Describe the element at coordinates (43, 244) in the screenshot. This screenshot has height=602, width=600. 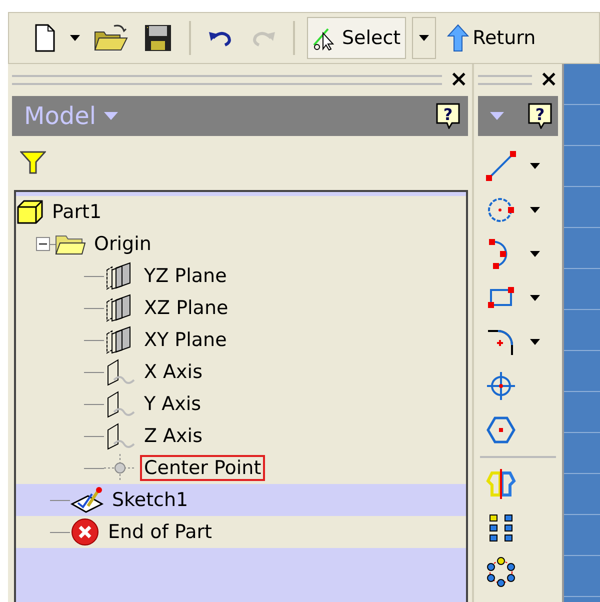
I see `collapse-icon` at that location.